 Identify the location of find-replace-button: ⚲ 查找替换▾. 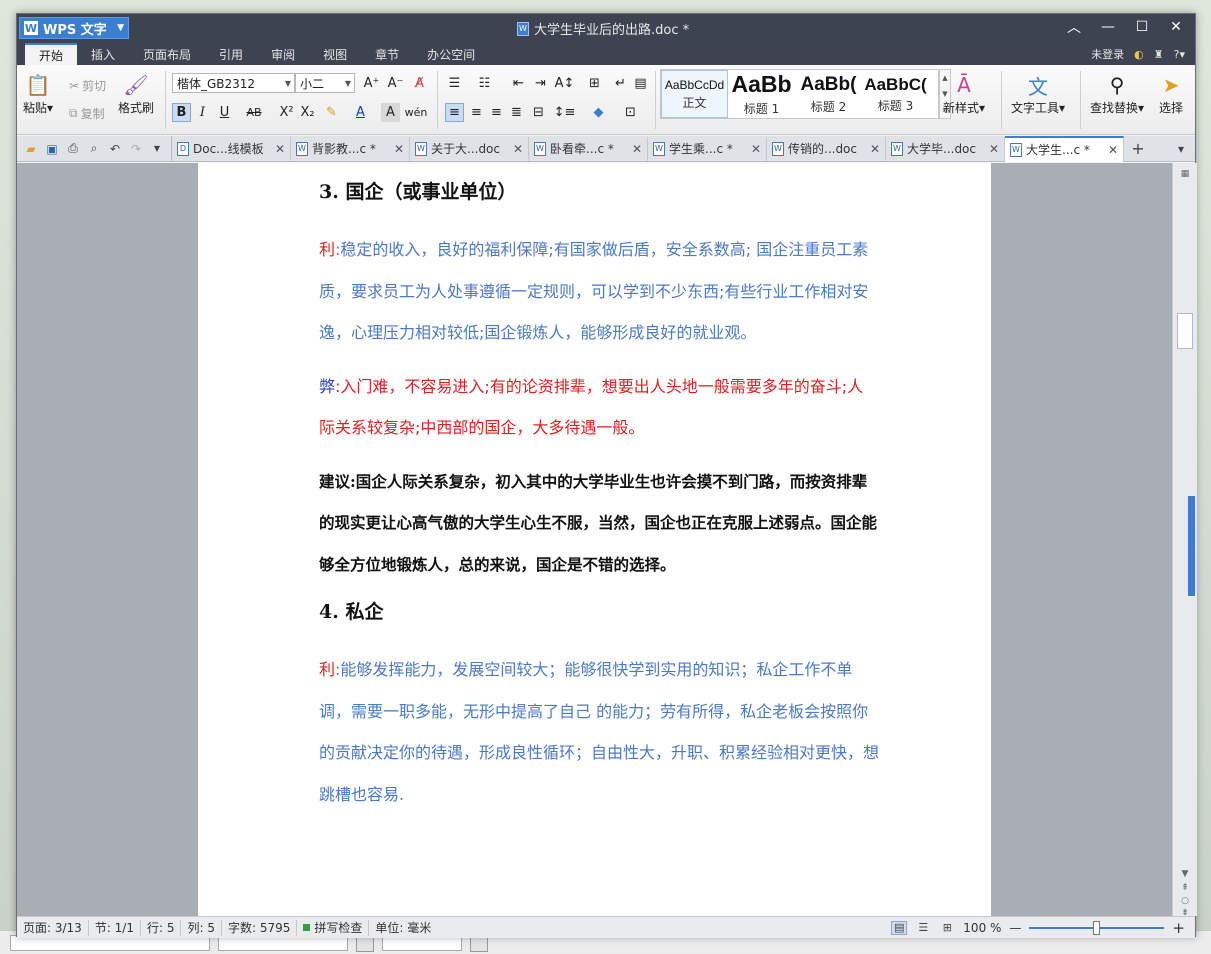
(1117, 93).